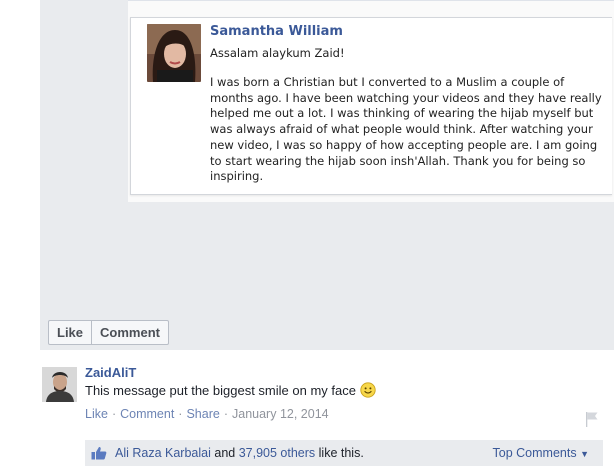 The height and width of the screenshot is (470, 614). Describe the element at coordinates (276, 31) in the screenshot. I see `sender-name: Samantha William` at that location.